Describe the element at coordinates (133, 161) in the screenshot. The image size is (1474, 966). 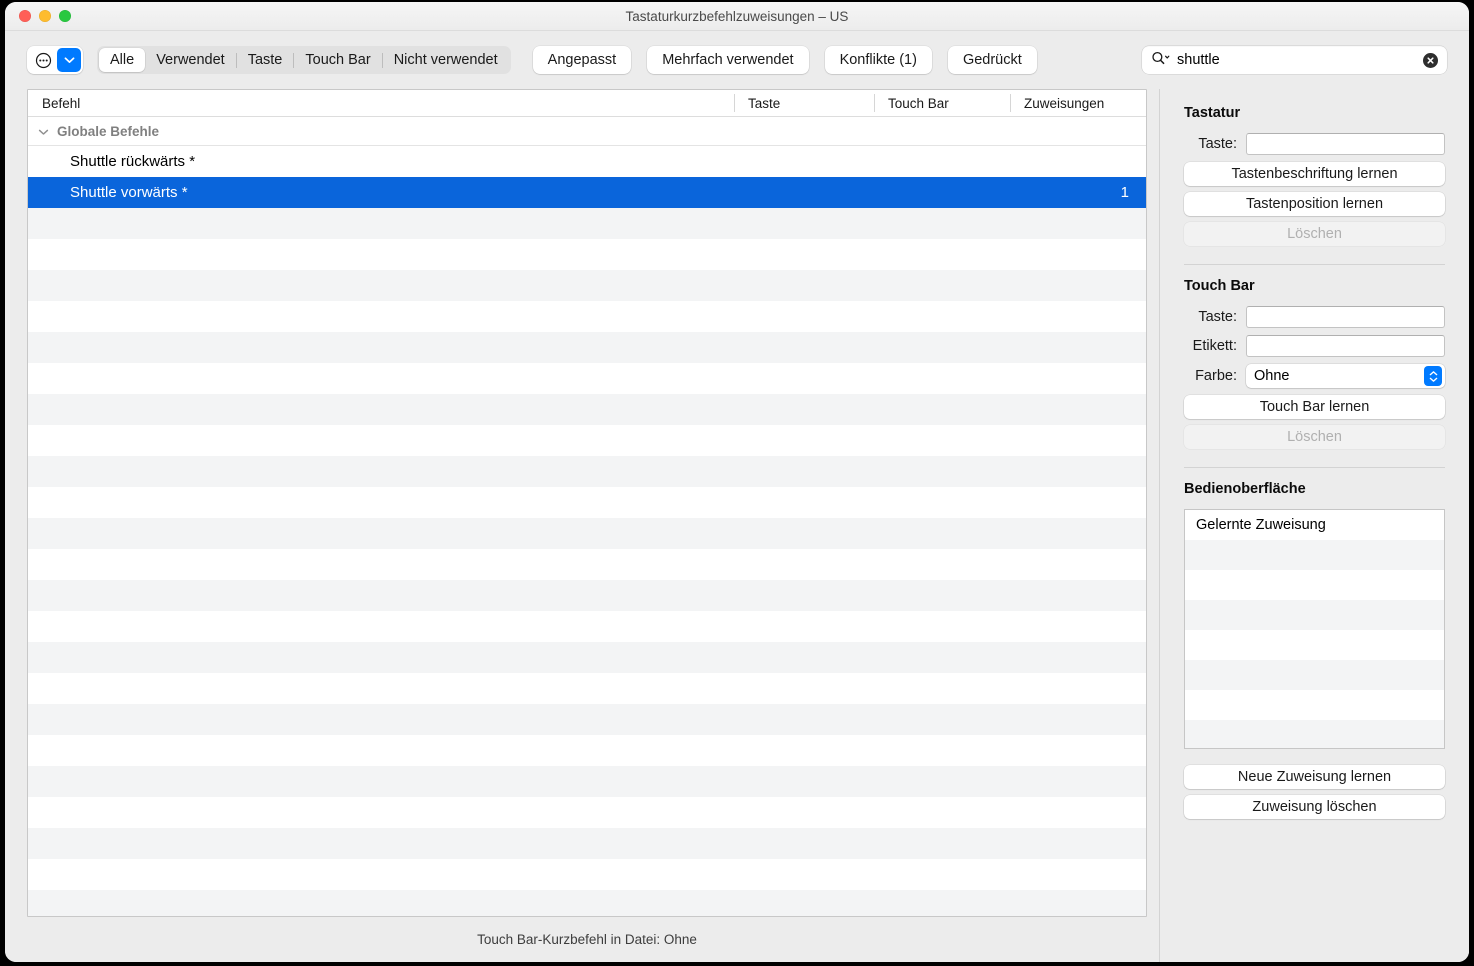
I see `cell-befehl: Shuttle rückwärts *` at that location.